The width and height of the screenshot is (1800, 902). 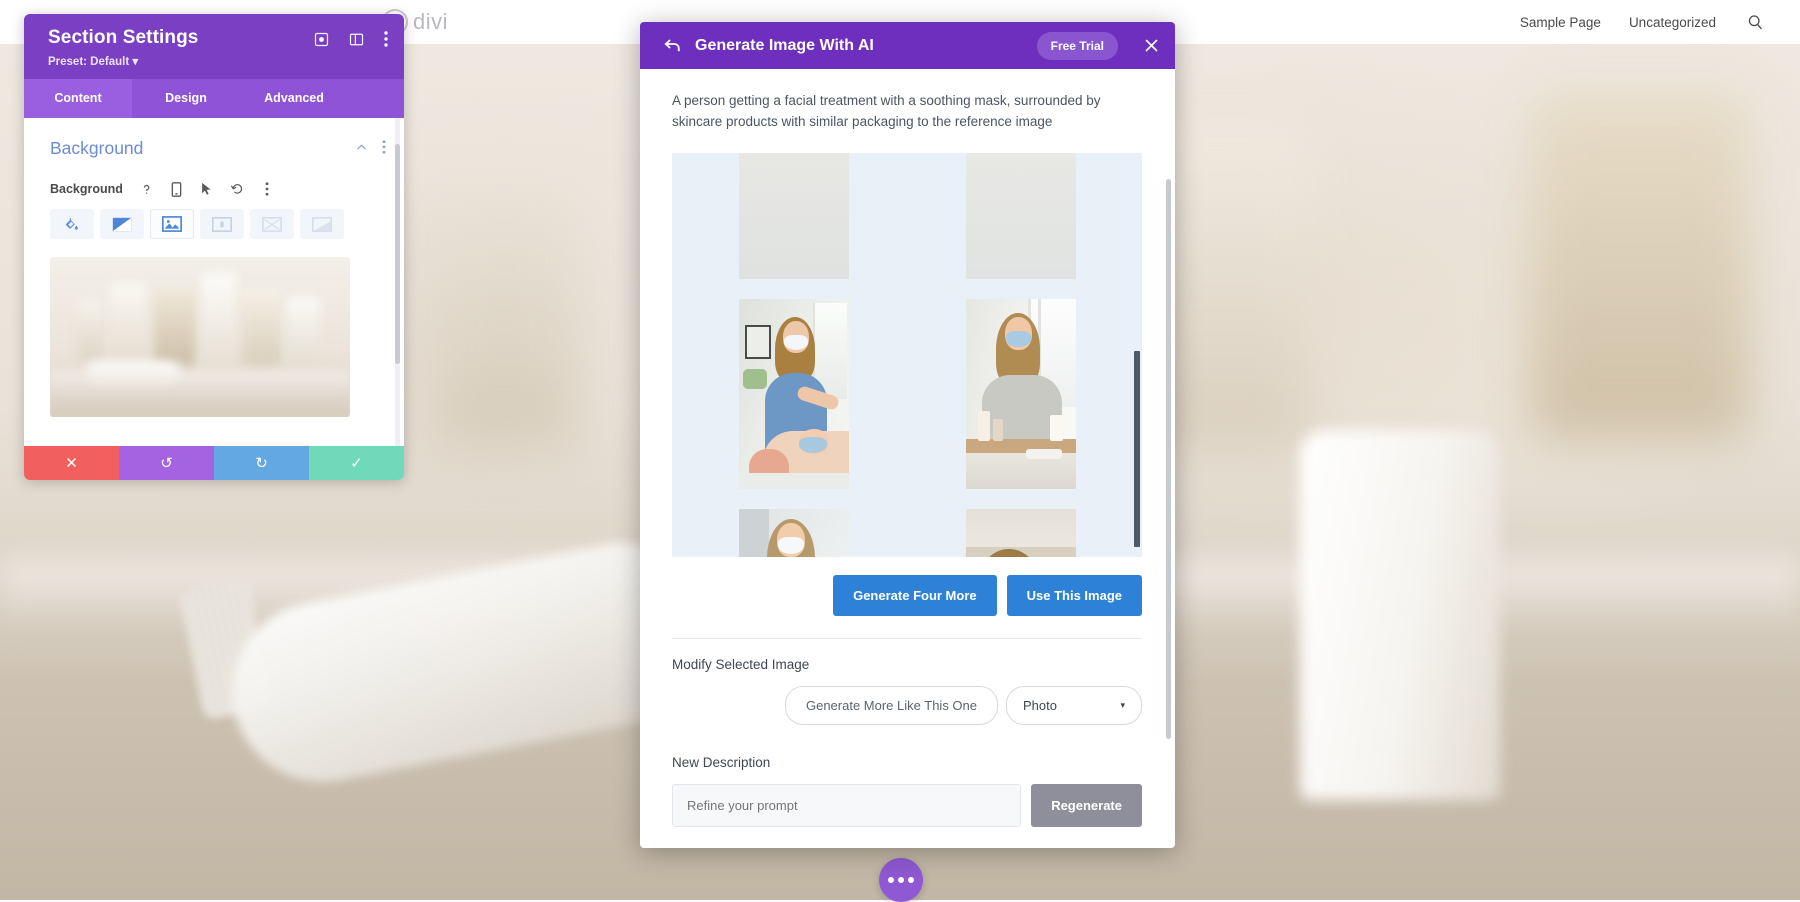 I want to click on page-settings-dots-button, so click(x=901, y=880).